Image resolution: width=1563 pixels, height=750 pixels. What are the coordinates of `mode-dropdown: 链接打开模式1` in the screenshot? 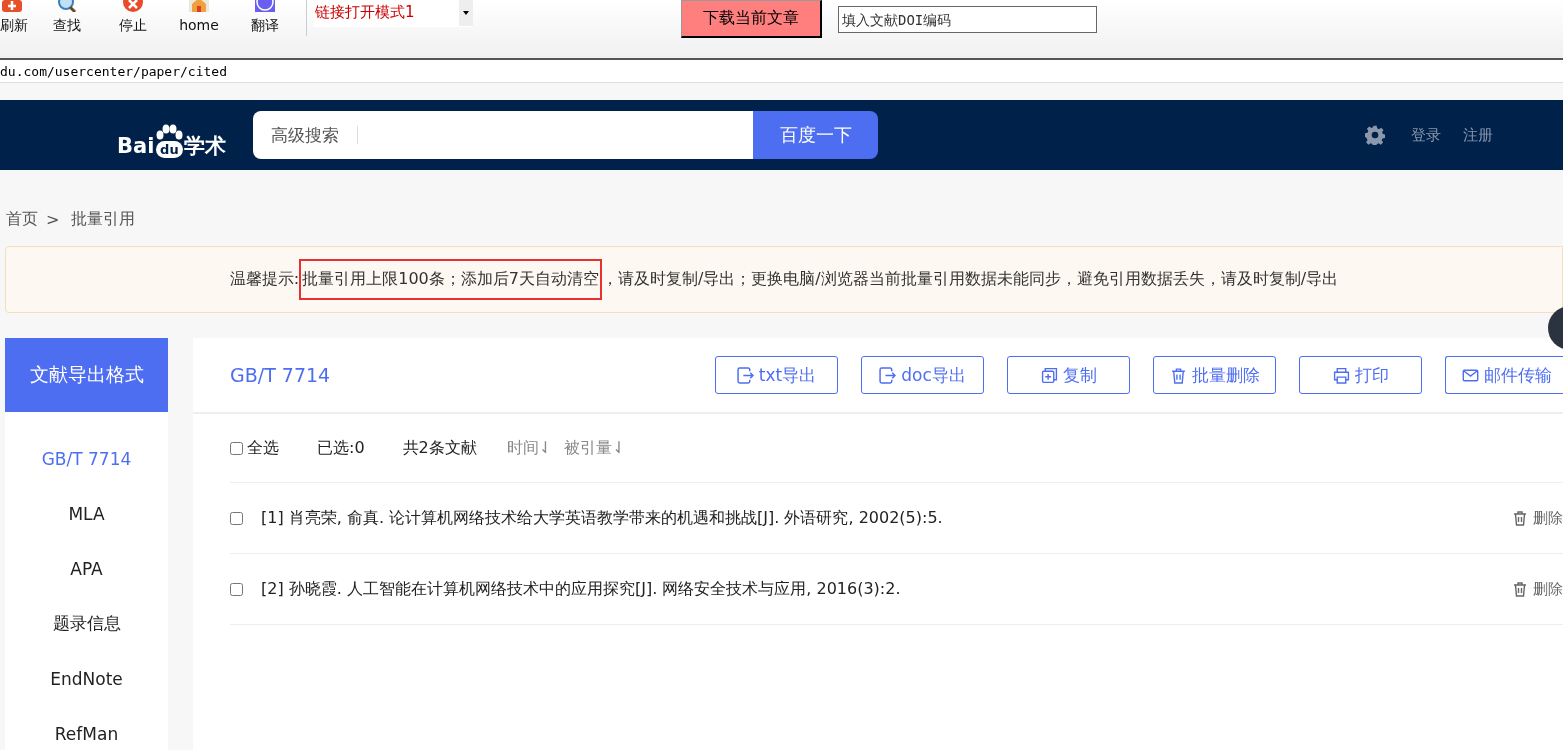 It's located at (393, 13).